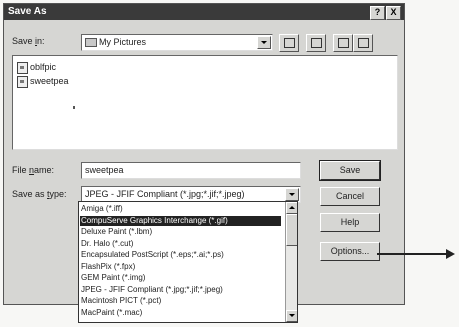 The height and width of the screenshot is (327, 459). What do you see at coordinates (291, 230) in the screenshot?
I see `scroll-thumb` at bounding box center [291, 230].